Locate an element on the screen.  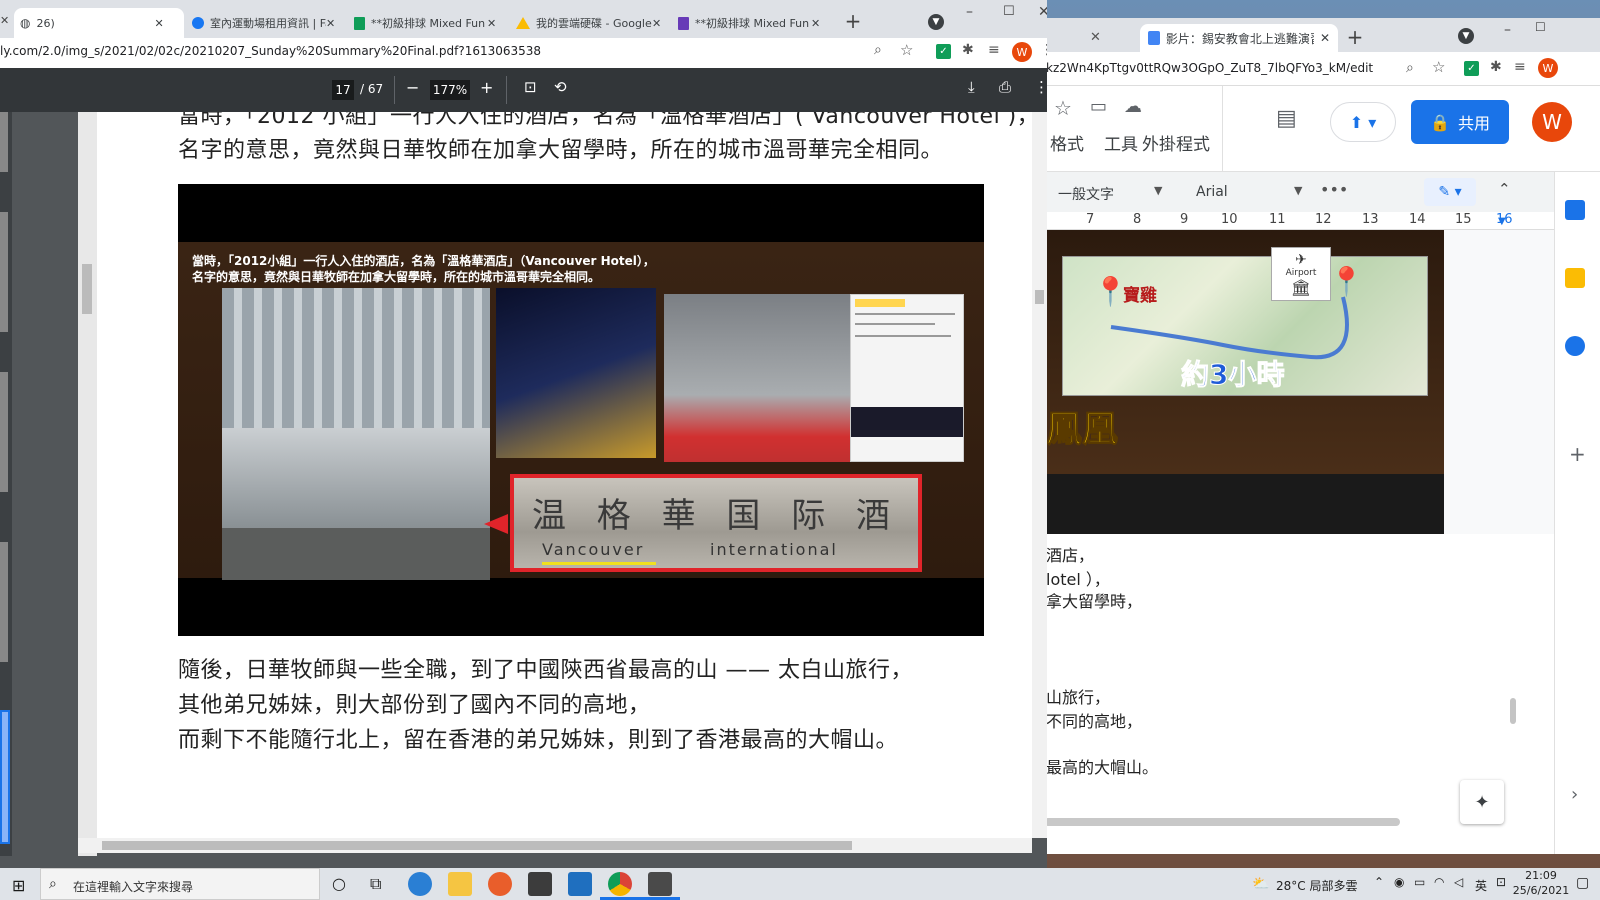
zoom-out-icon: − is located at coordinates (412, 87).